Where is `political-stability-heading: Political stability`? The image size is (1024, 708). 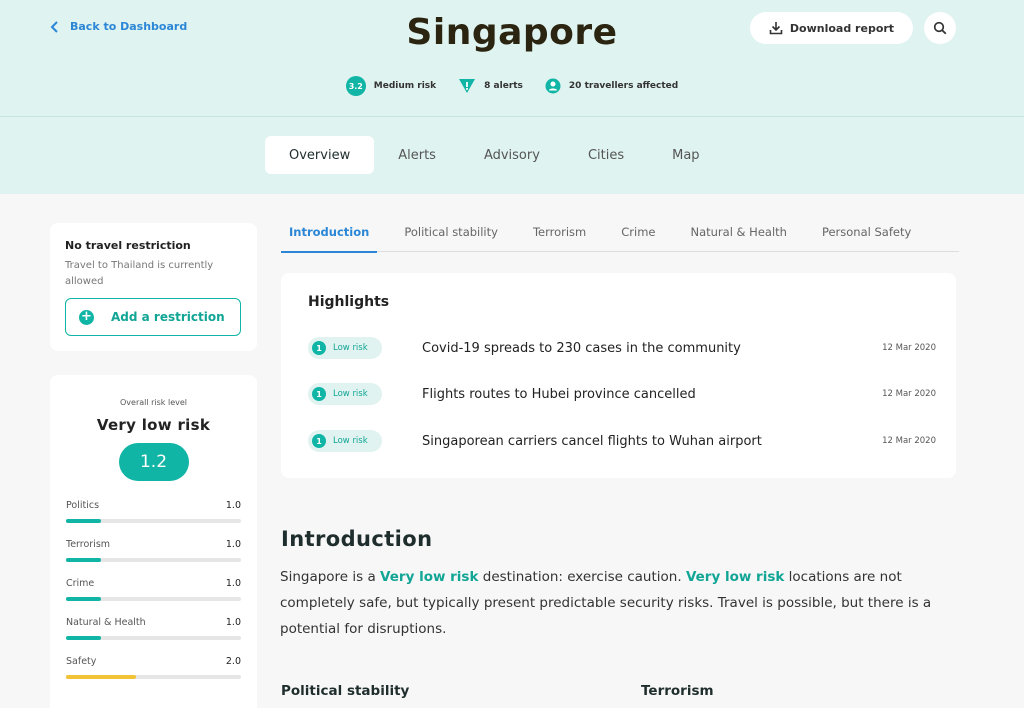 political-stability-heading: Political stability is located at coordinates (345, 691).